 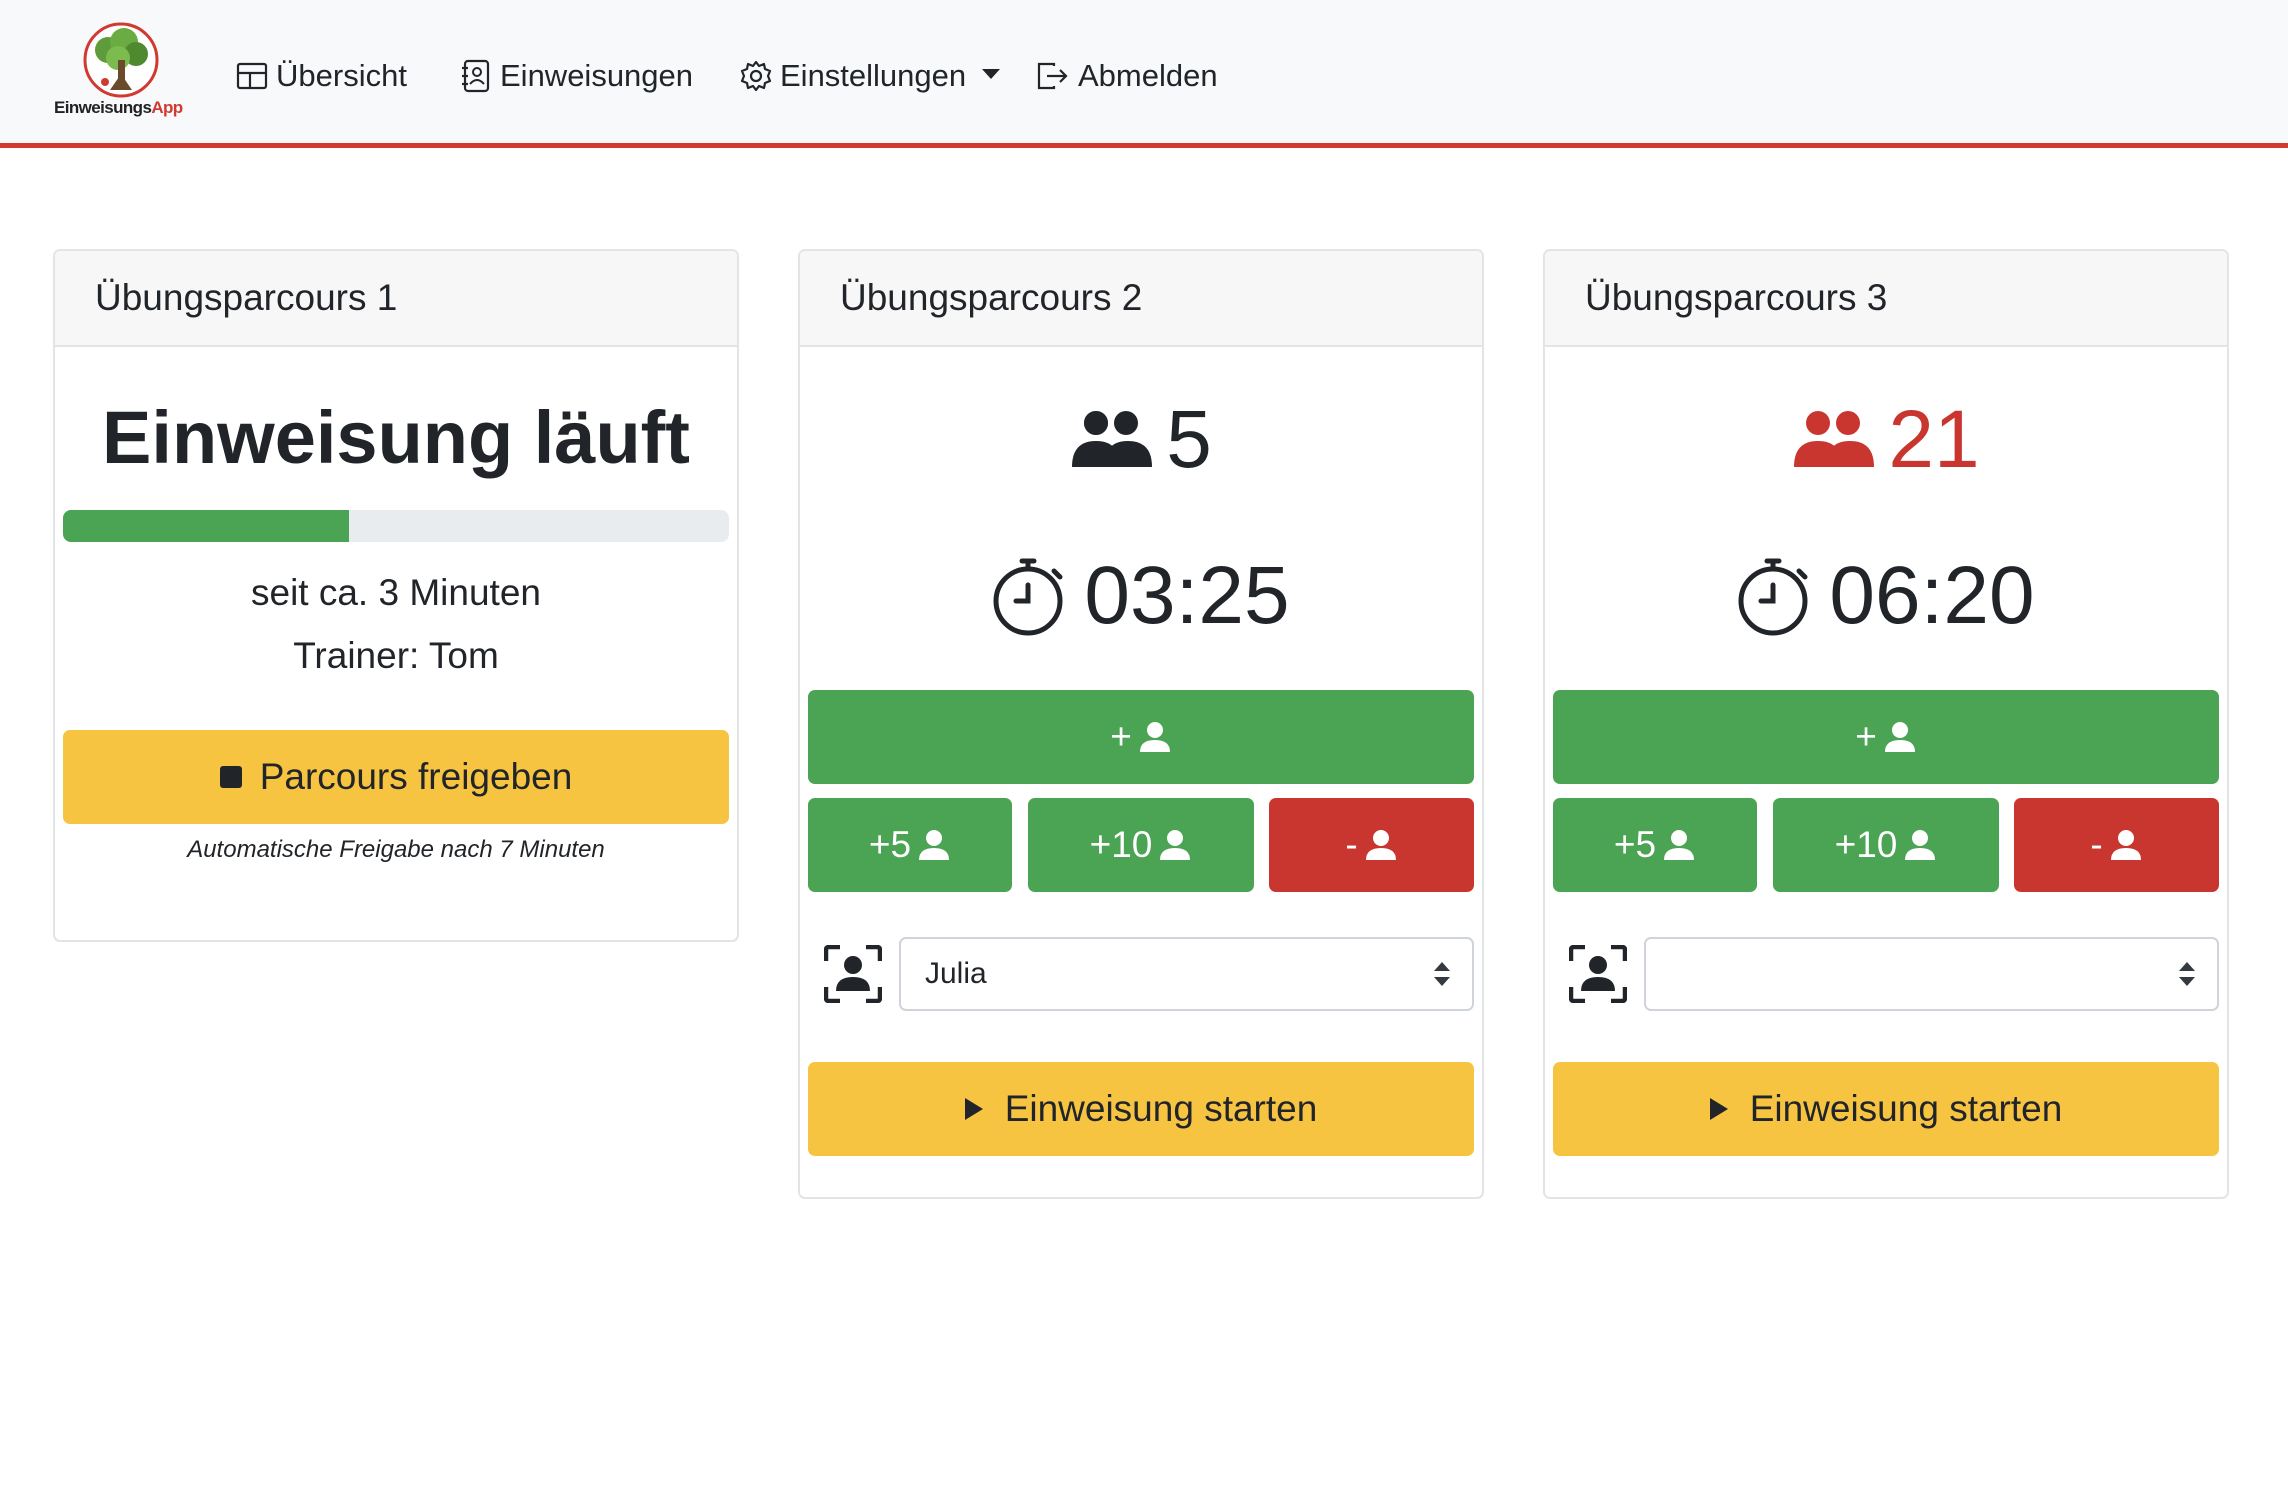 I want to click on card-title: Übungsparcours 2, so click(x=1141, y=299).